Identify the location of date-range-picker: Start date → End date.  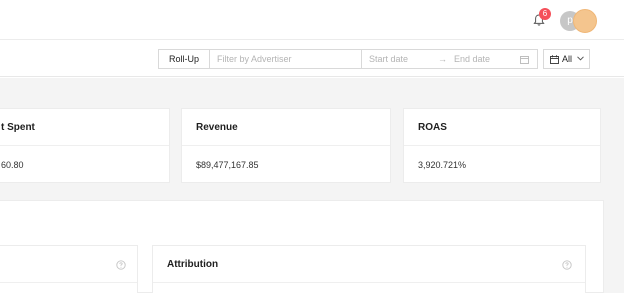
(450, 59).